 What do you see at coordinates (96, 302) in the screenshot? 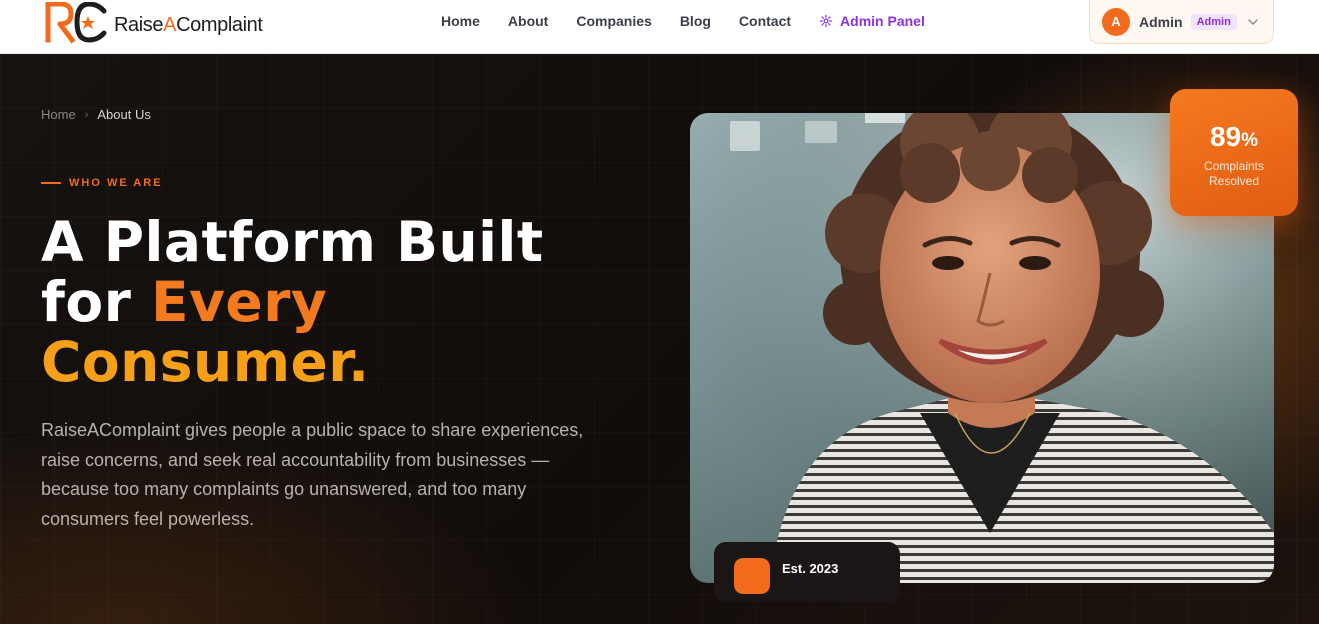
I see `headline-line-2-prefix: for` at bounding box center [96, 302].